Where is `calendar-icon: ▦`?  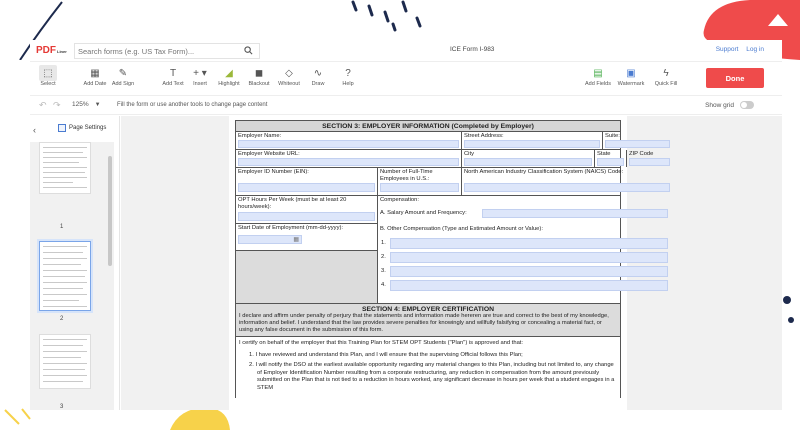 calendar-icon: ▦ is located at coordinates (296, 239).